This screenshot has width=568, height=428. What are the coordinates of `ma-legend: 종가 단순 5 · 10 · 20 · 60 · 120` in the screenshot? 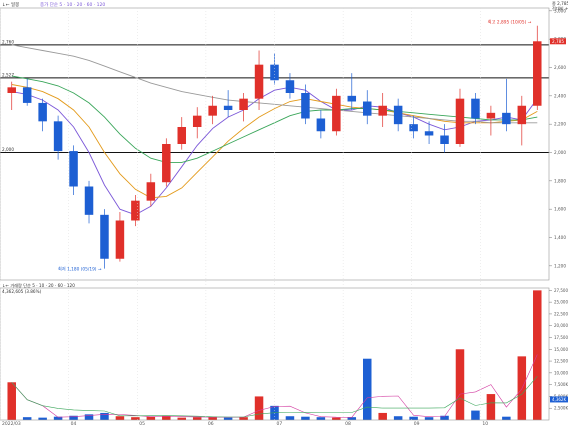 It's located at (72, 4).